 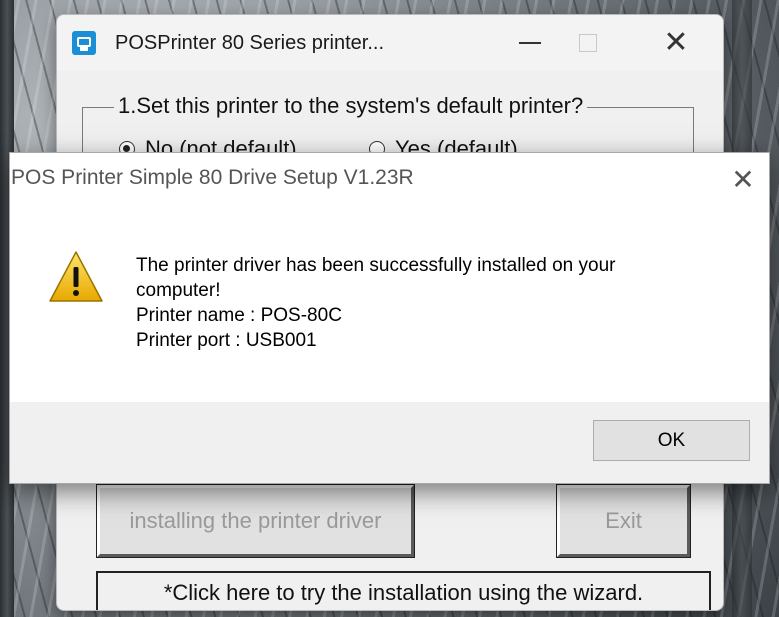 What do you see at coordinates (623, 521) in the screenshot?
I see `exit-button: Exit` at bounding box center [623, 521].